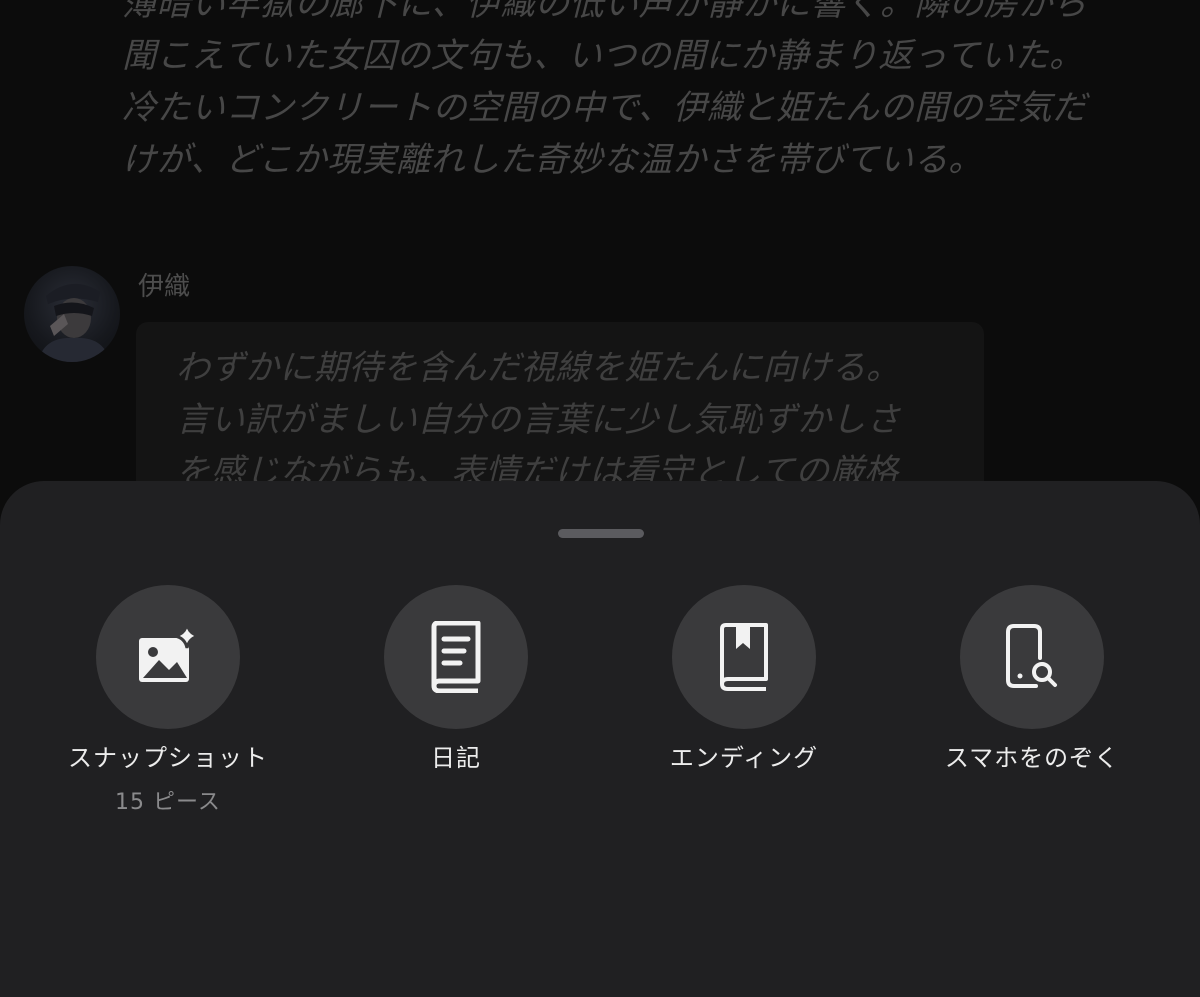 Image resolution: width=1200 pixels, height=997 pixels. Describe the element at coordinates (168, 802) in the screenshot. I see `snapshot-count: 15 ピース` at that location.